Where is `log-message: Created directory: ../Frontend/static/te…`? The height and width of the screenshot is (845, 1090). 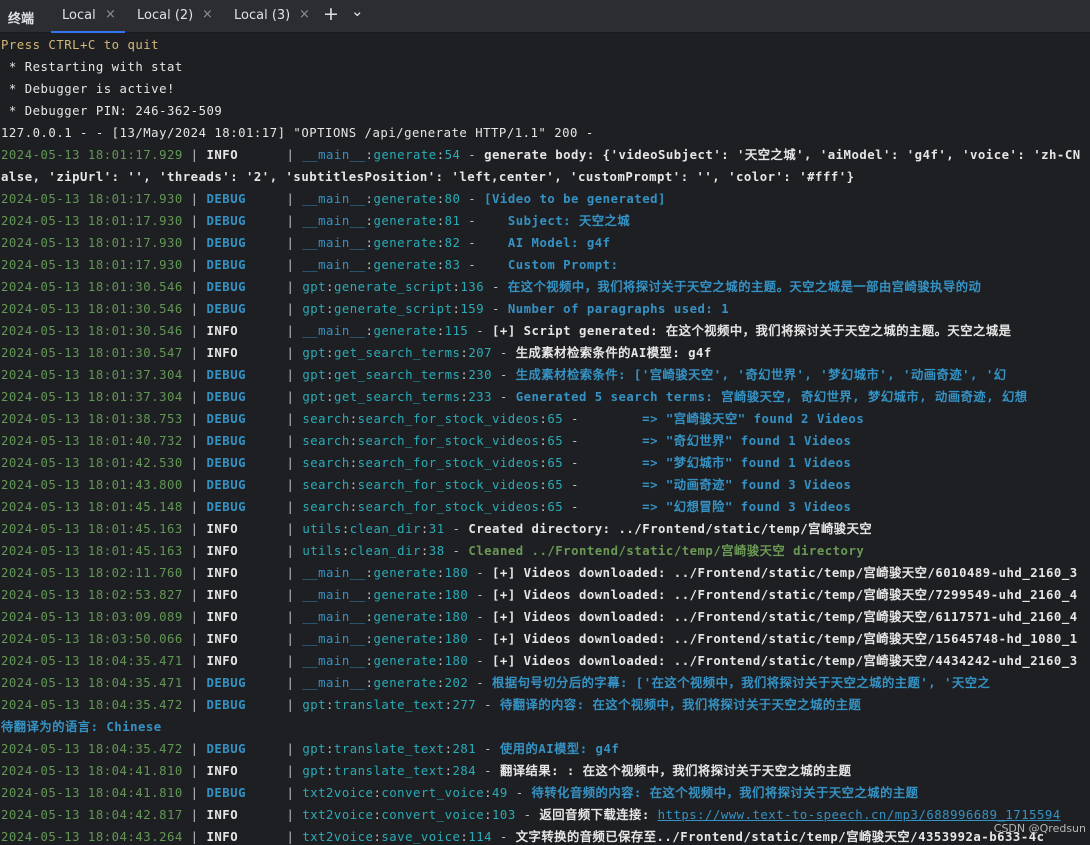 log-message: Created directory: ../Frontend/static/te… is located at coordinates (670, 529).